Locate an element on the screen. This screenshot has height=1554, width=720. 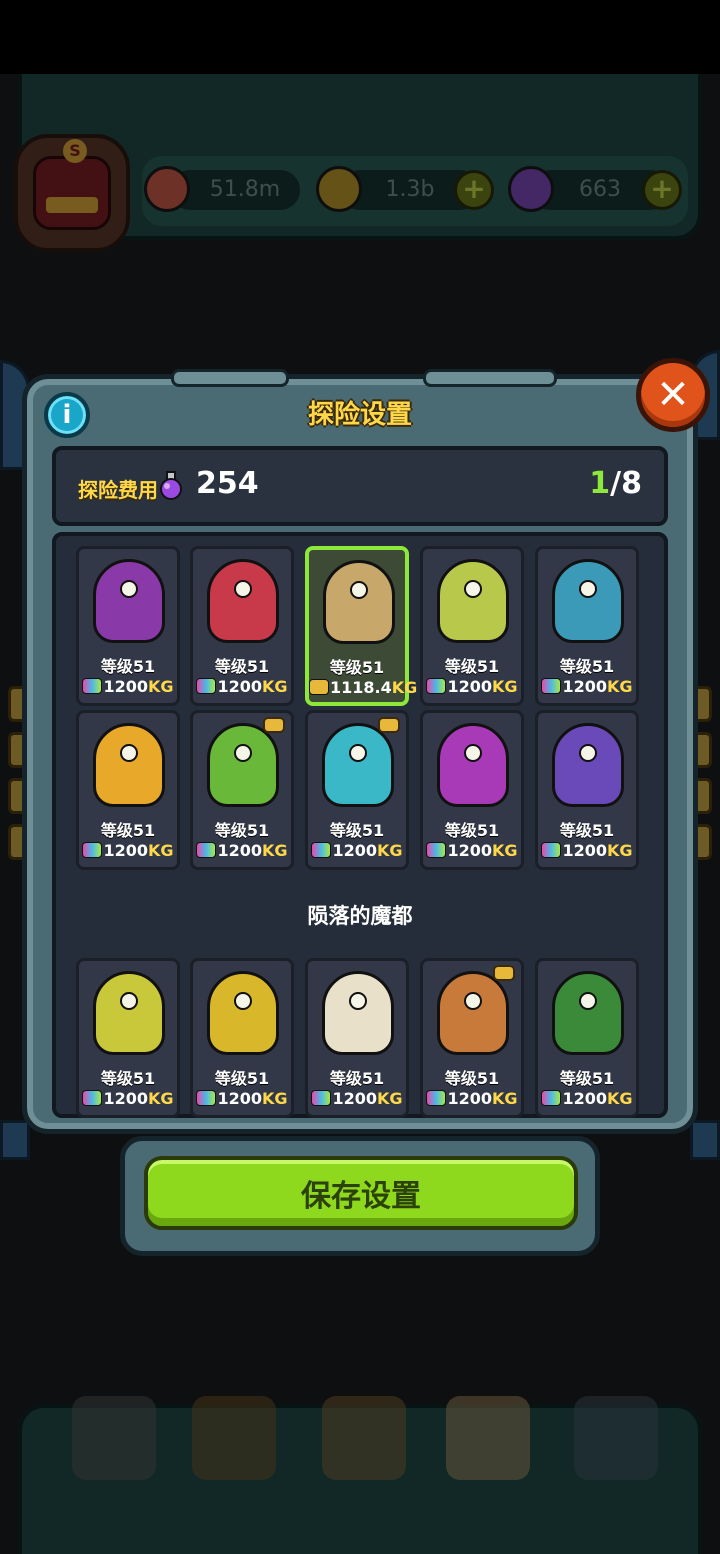
team-count-max: /8 is located at coordinates (626, 483).